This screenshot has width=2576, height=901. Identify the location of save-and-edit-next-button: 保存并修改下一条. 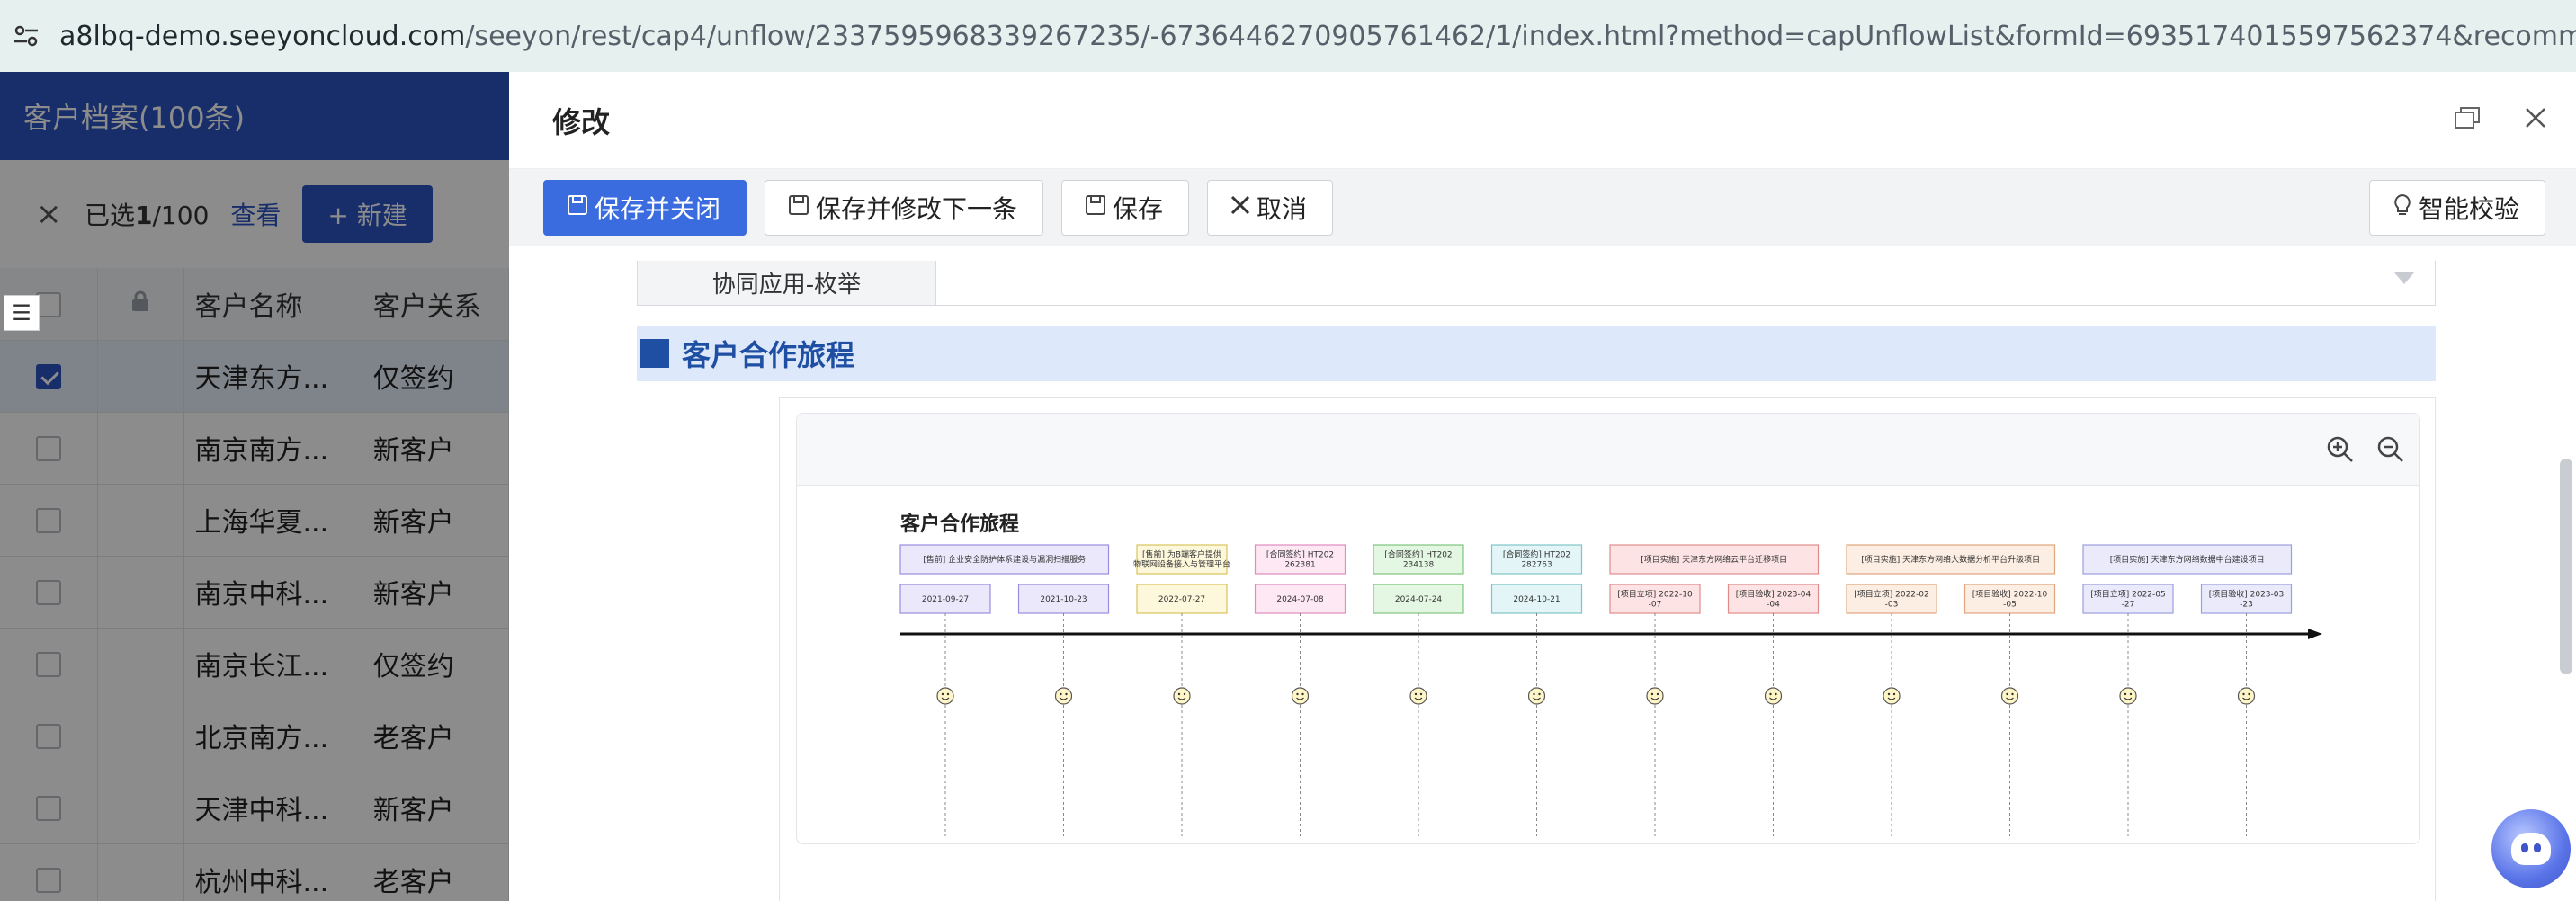
(904, 208).